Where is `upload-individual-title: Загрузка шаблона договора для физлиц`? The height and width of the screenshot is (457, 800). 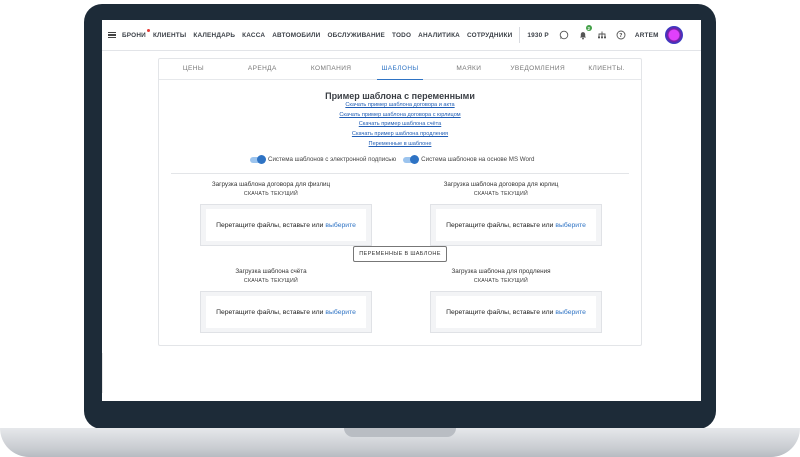
upload-individual-title: Загрузка шаблона договора для физлиц is located at coordinates (271, 184).